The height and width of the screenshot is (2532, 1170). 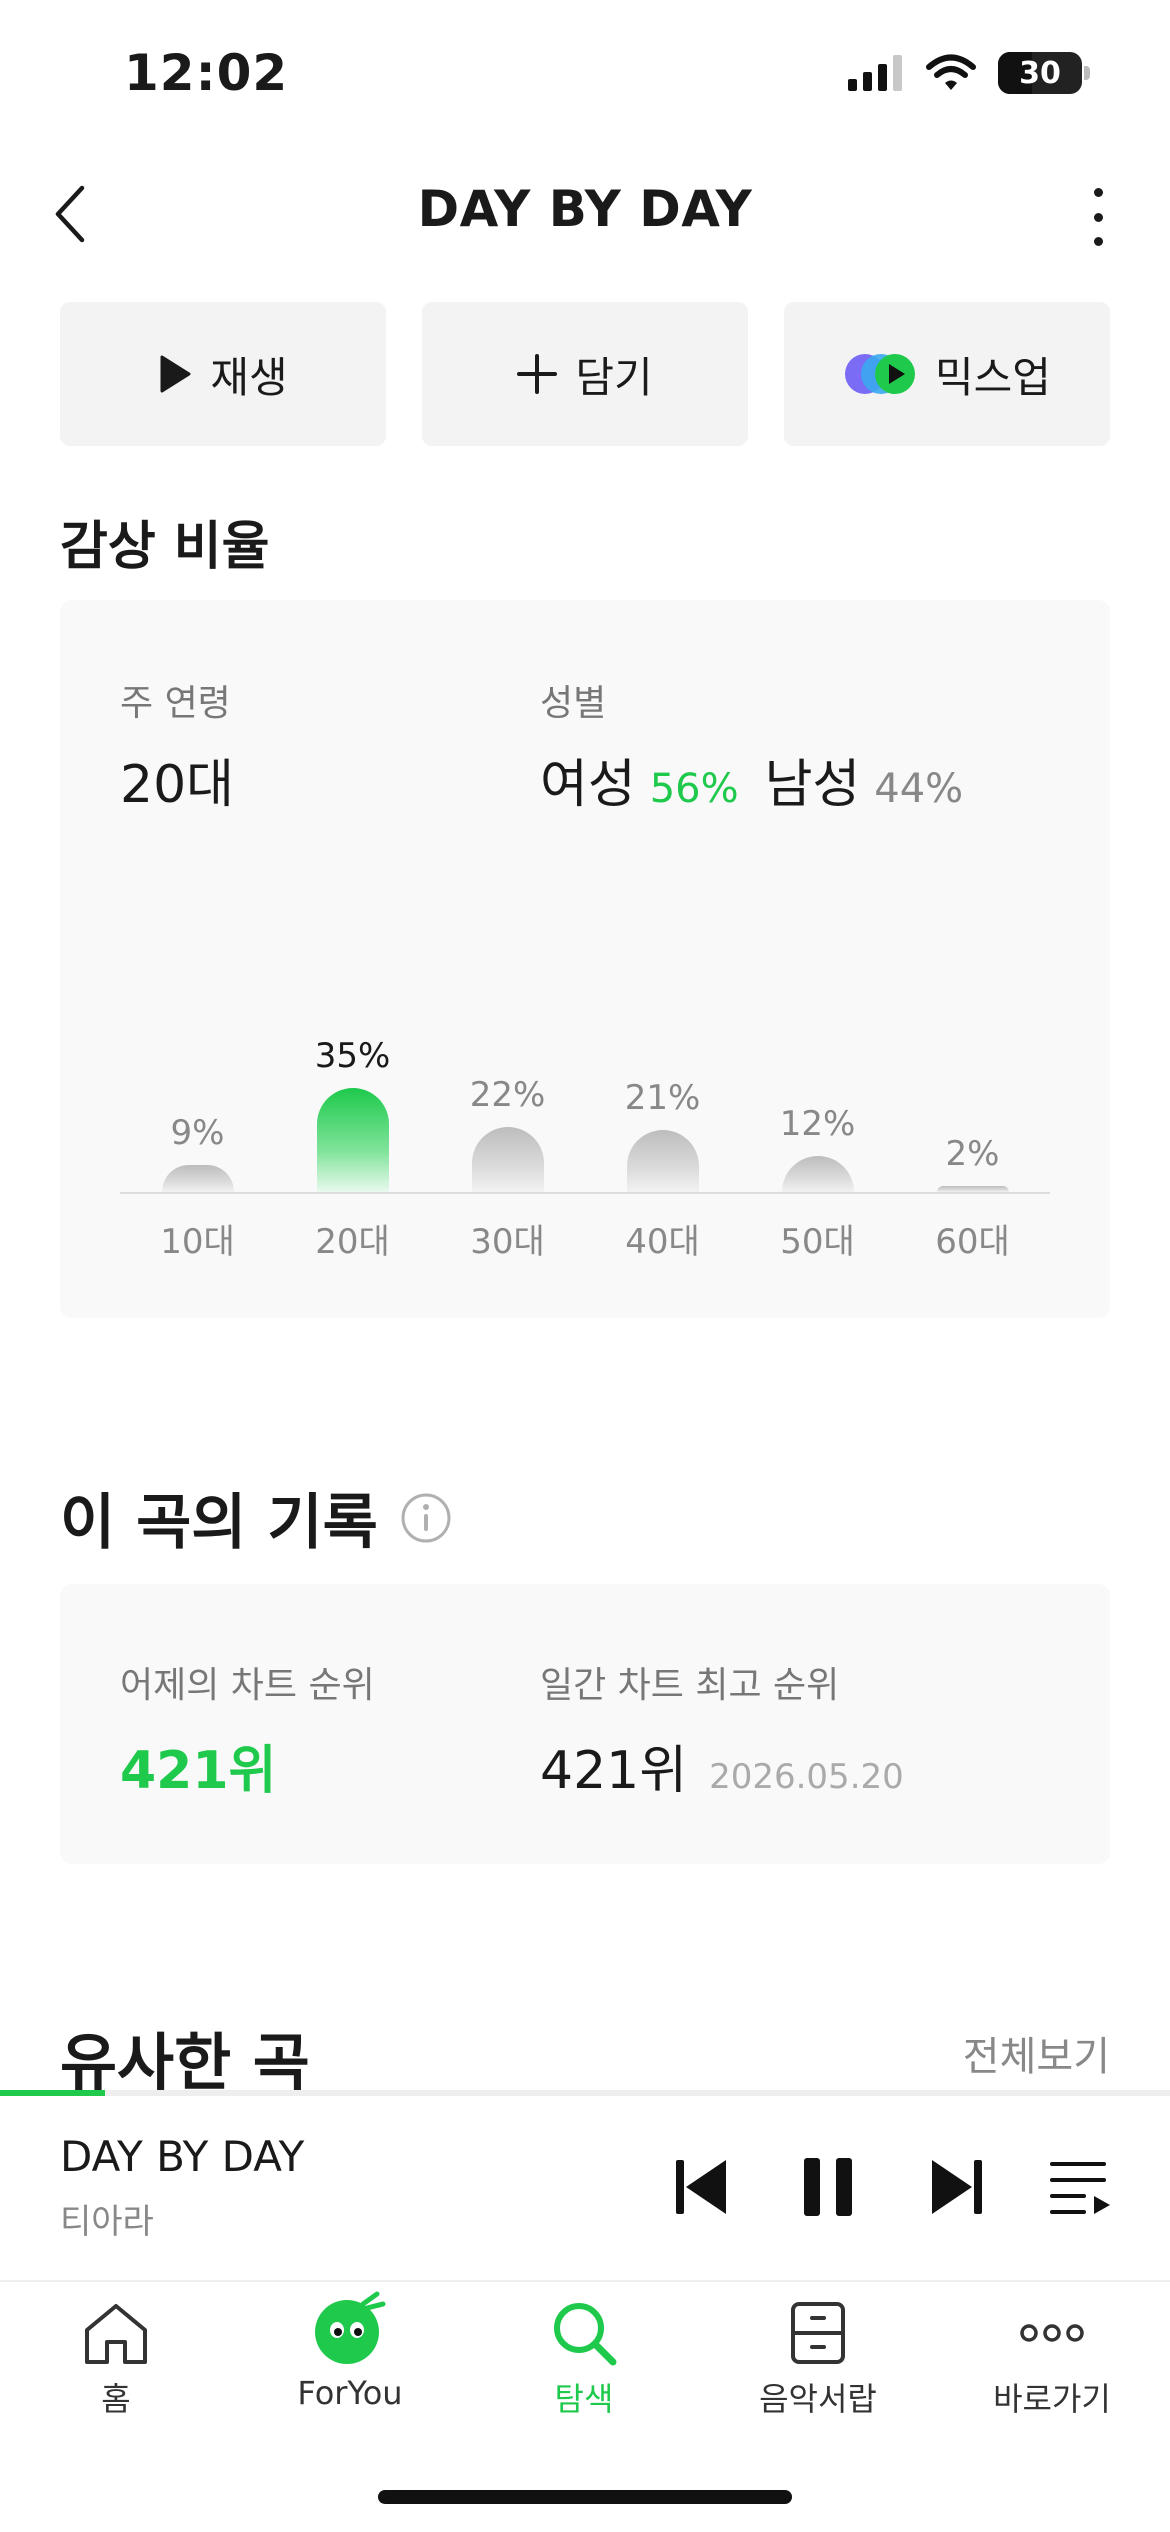 What do you see at coordinates (662, 1097) in the screenshot?
I see `chart-bar-value-label: 21%` at bounding box center [662, 1097].